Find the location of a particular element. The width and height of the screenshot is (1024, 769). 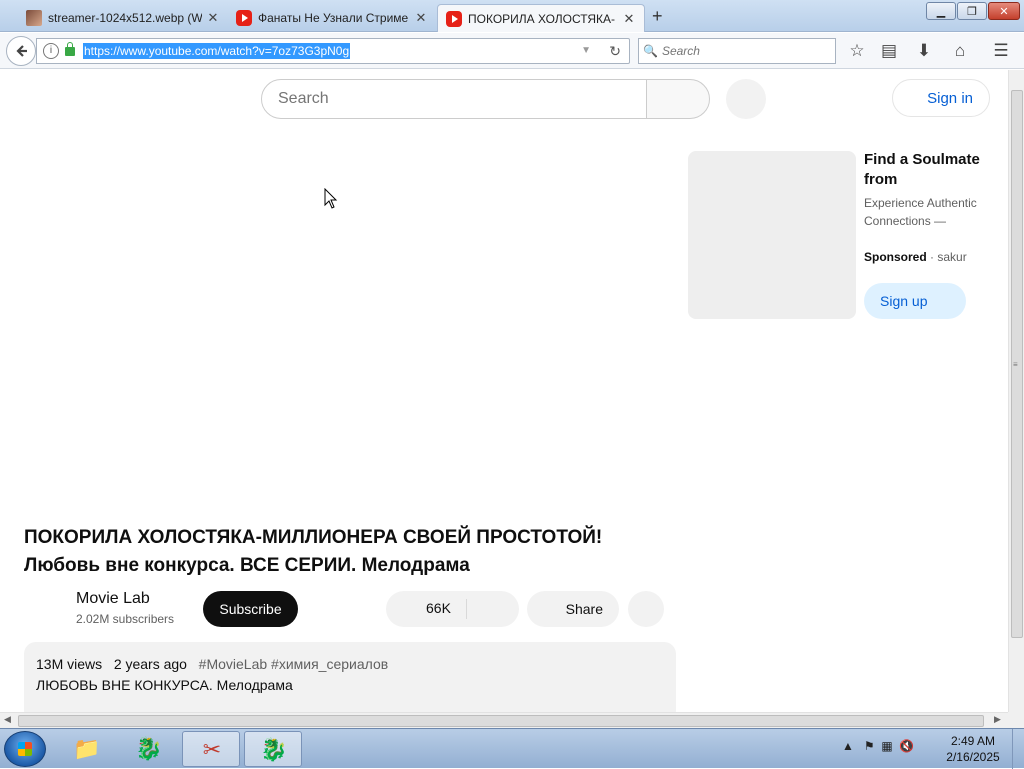

share-button: Share is located at coordinates (573, 609).